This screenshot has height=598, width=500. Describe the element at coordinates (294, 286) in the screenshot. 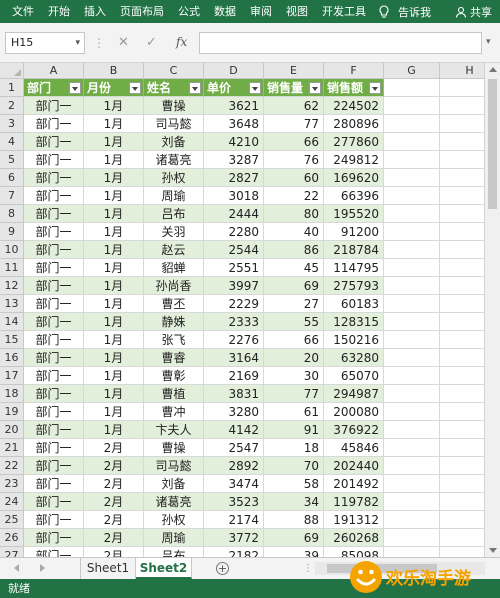

I see `table-cell: 69` at that location.